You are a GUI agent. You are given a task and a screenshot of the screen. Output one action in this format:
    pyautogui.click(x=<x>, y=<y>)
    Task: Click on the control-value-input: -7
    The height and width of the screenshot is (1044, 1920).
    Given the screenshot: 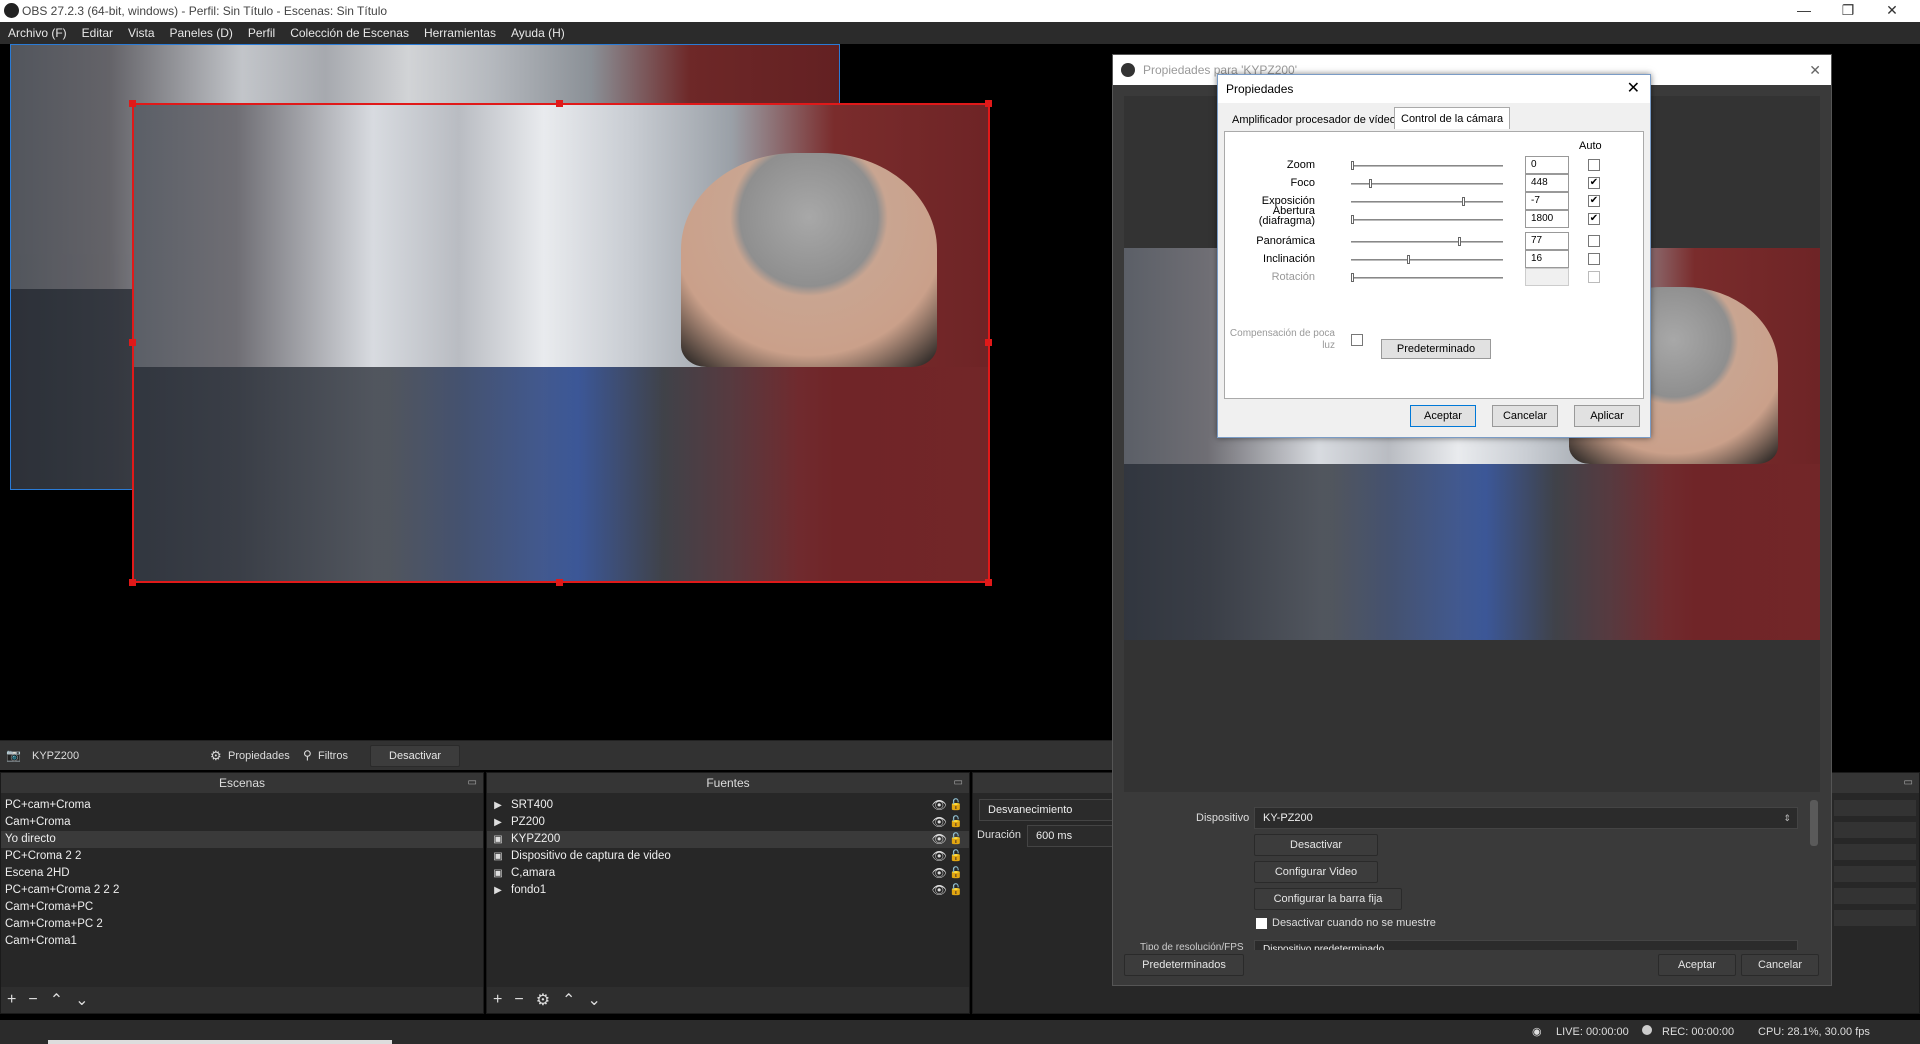 What is the action you would take?
    pyautogui.click(x=1547, y=201)
    